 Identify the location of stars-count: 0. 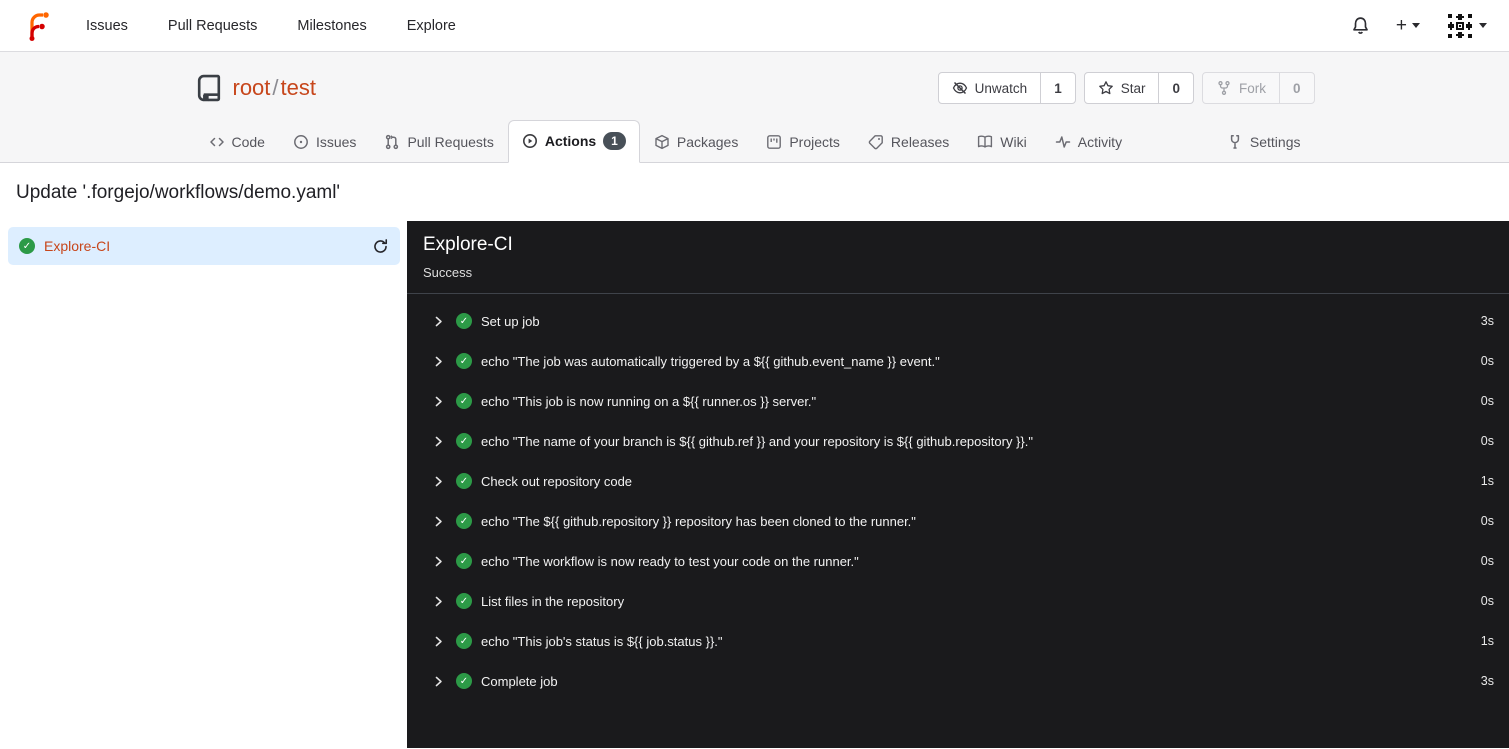
(1175, 88).